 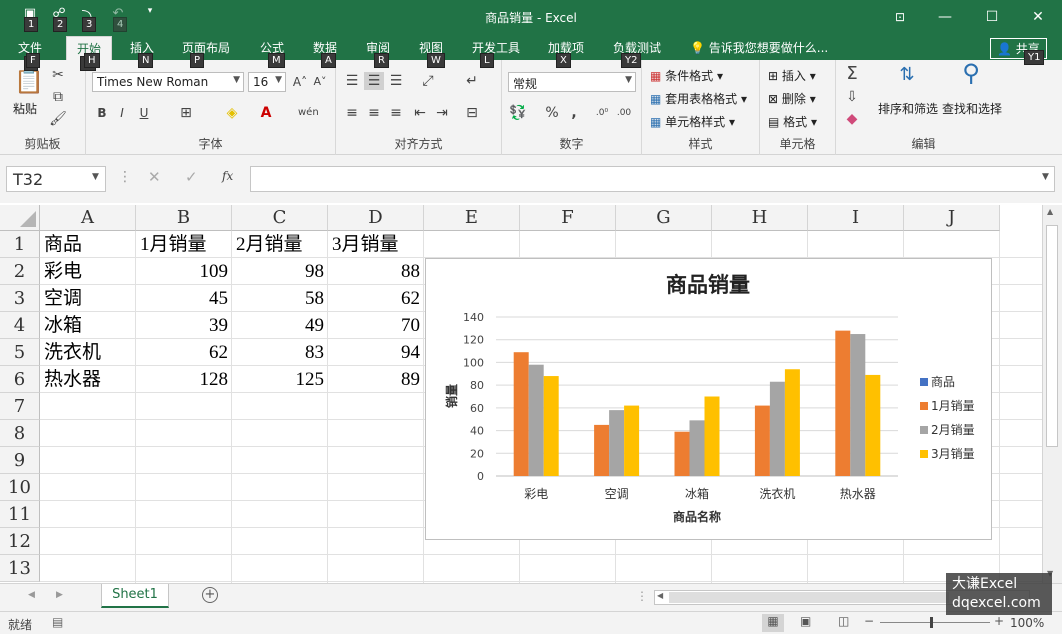 What do you see at coordinates (184, 218) in the screenshot?
I see `column-header-b: B` at bounding box center [184, 218].